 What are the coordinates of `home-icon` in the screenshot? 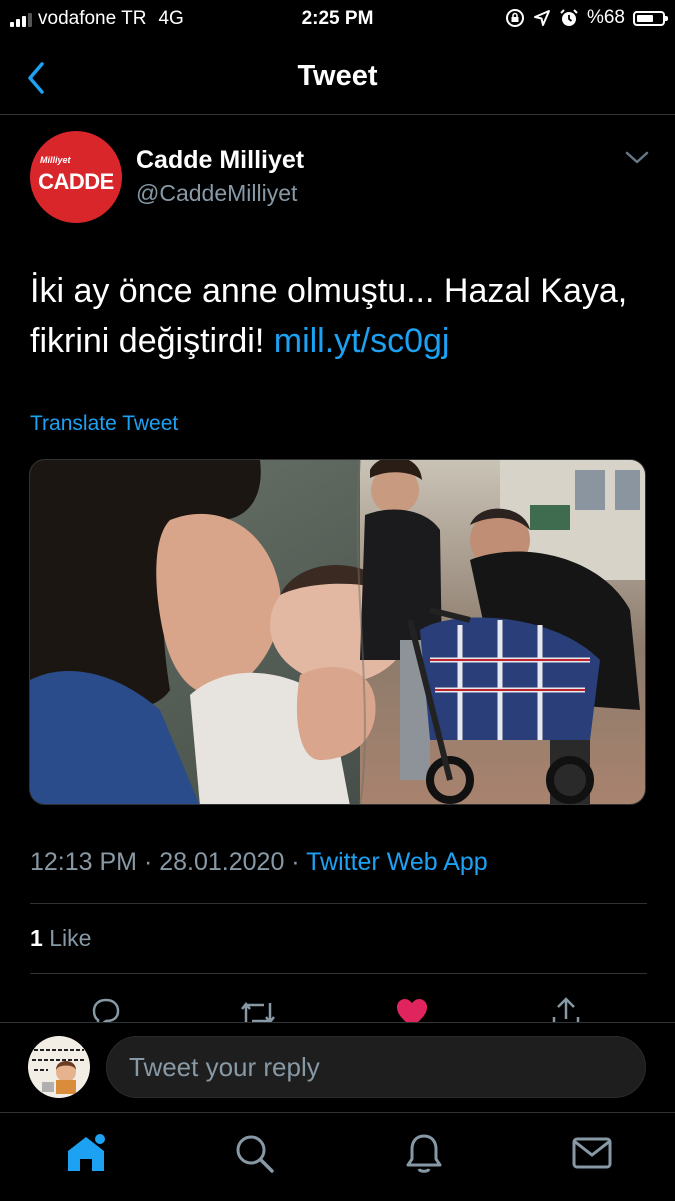 It's located at (86, 1153).